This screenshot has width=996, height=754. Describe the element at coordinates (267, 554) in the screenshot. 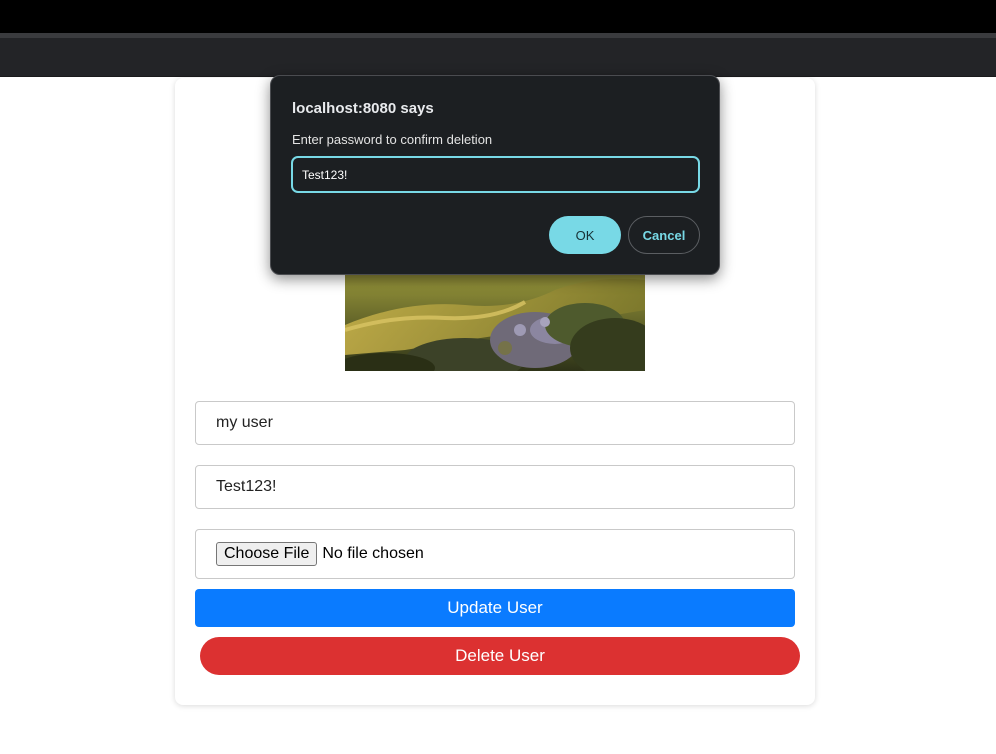

I see `choose-file-button: Choose File` at that location.